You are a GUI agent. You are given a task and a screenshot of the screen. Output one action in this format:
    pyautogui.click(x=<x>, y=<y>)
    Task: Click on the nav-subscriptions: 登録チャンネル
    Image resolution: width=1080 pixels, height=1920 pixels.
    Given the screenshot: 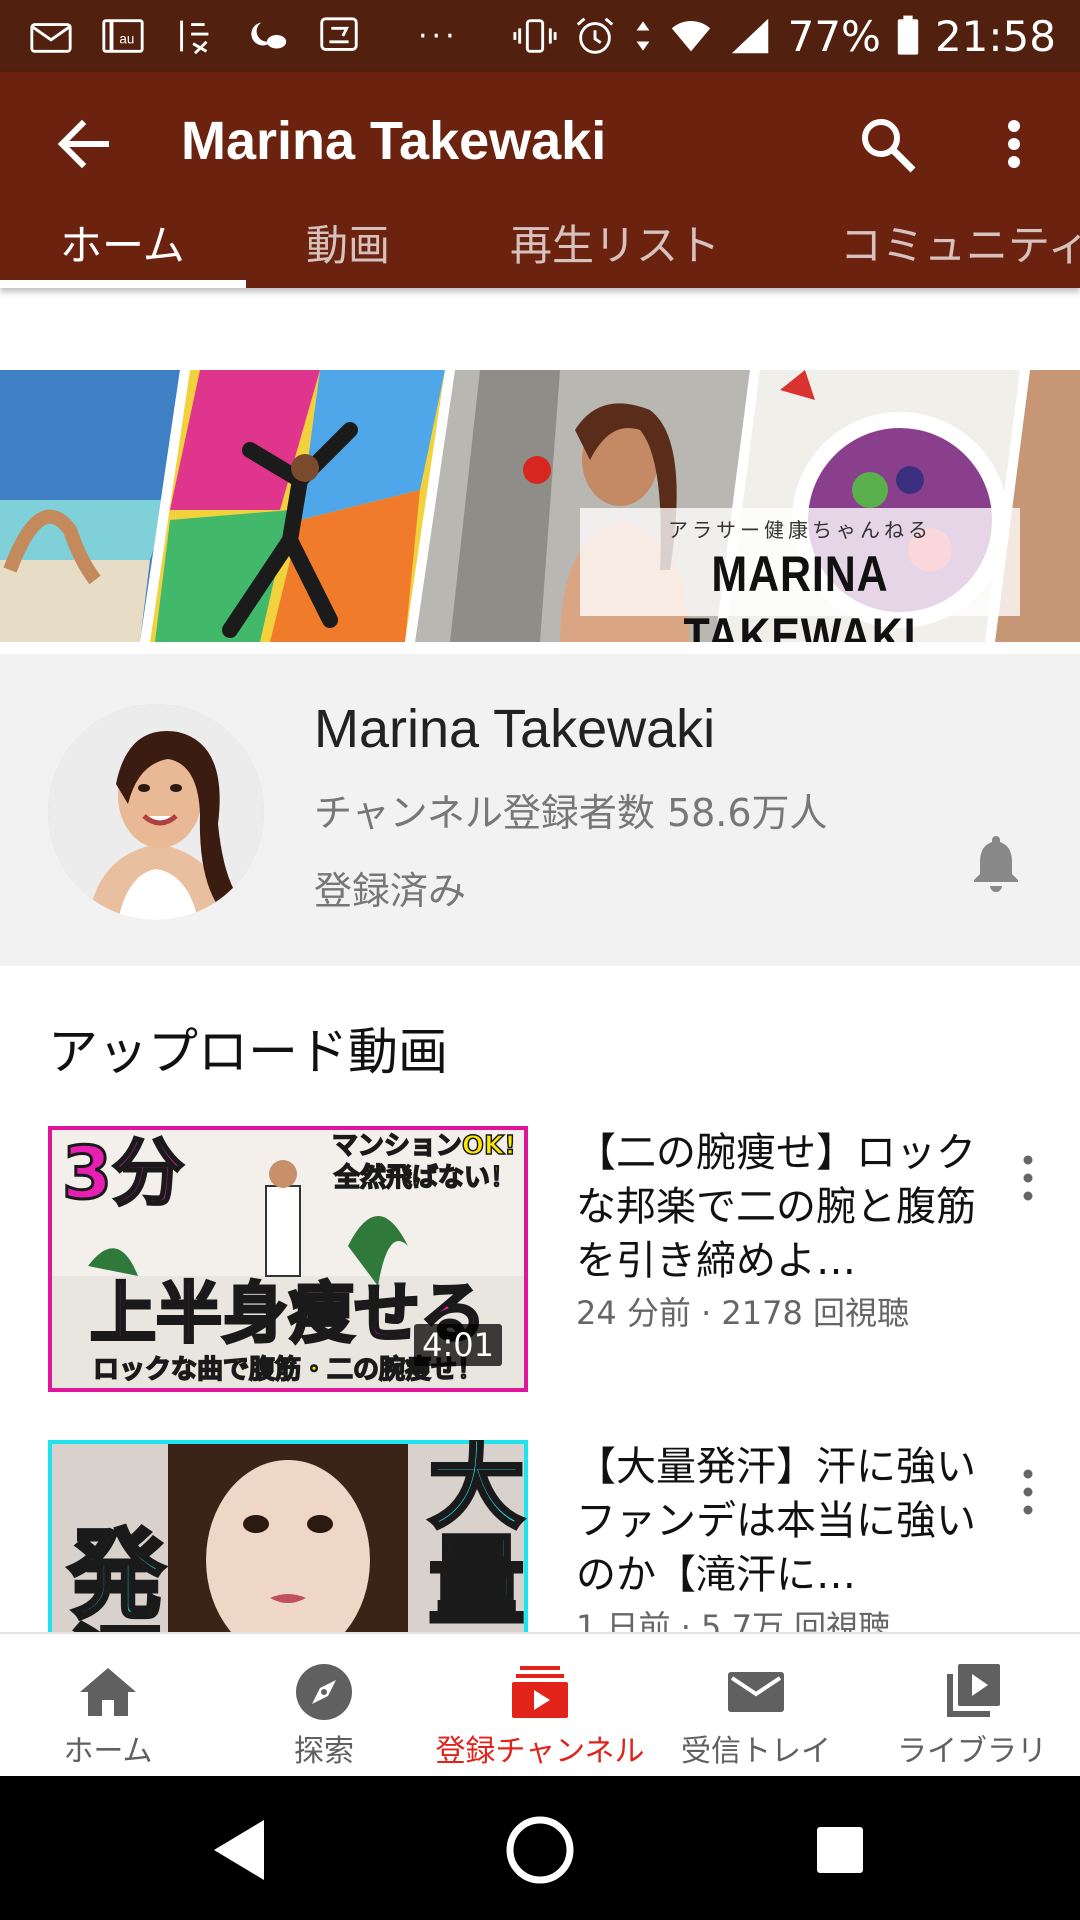 What is the action you would take?
    pyautogui.click(x=540, y=1706)
    